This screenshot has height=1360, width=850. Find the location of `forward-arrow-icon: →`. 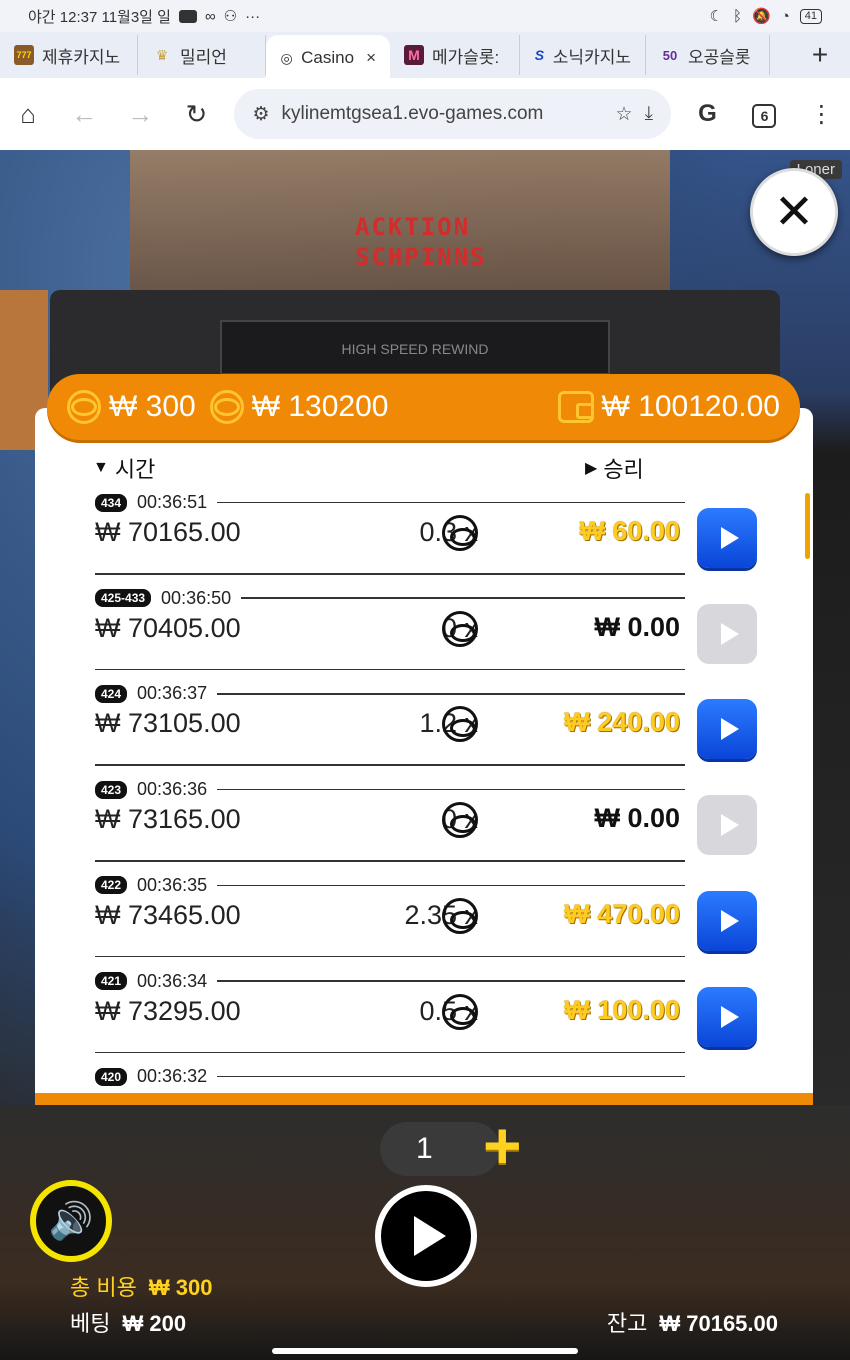

forward-arrow-icon: → is located at coordinates (140, 114).